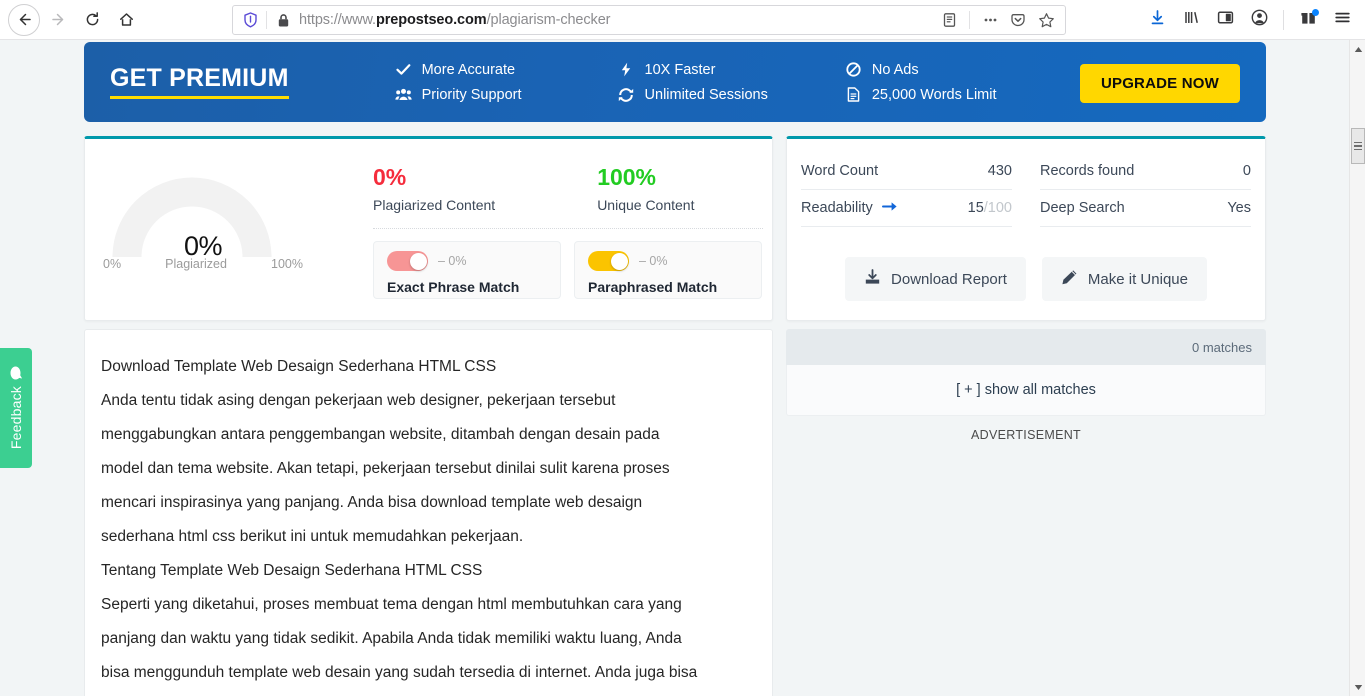 This screenshot has height=696, width=1365. What do you see at coordinates (872, 279) in the screenshot?
I see `download-icon` at bounding box center [872, 279].